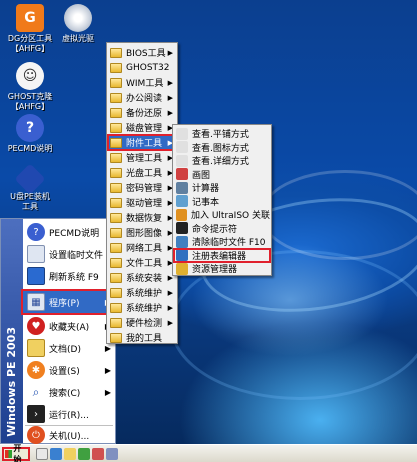 Image resolution: width=417 pixels, height=462 pixels. Describe the element at coordinates (74, 277) in the screenshot. I see `start-item-label: 刷新系统 F9` at that location.